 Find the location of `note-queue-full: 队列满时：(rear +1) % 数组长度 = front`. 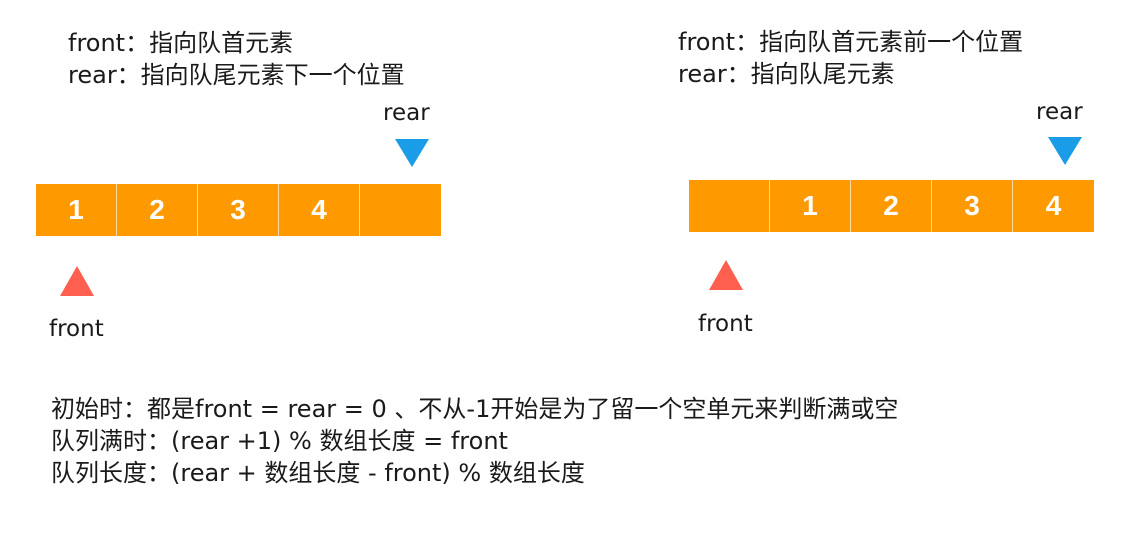

note-queue-full: 队列满时：(rear +1) % 数组长度 = front is located at coordinates (279, 441).